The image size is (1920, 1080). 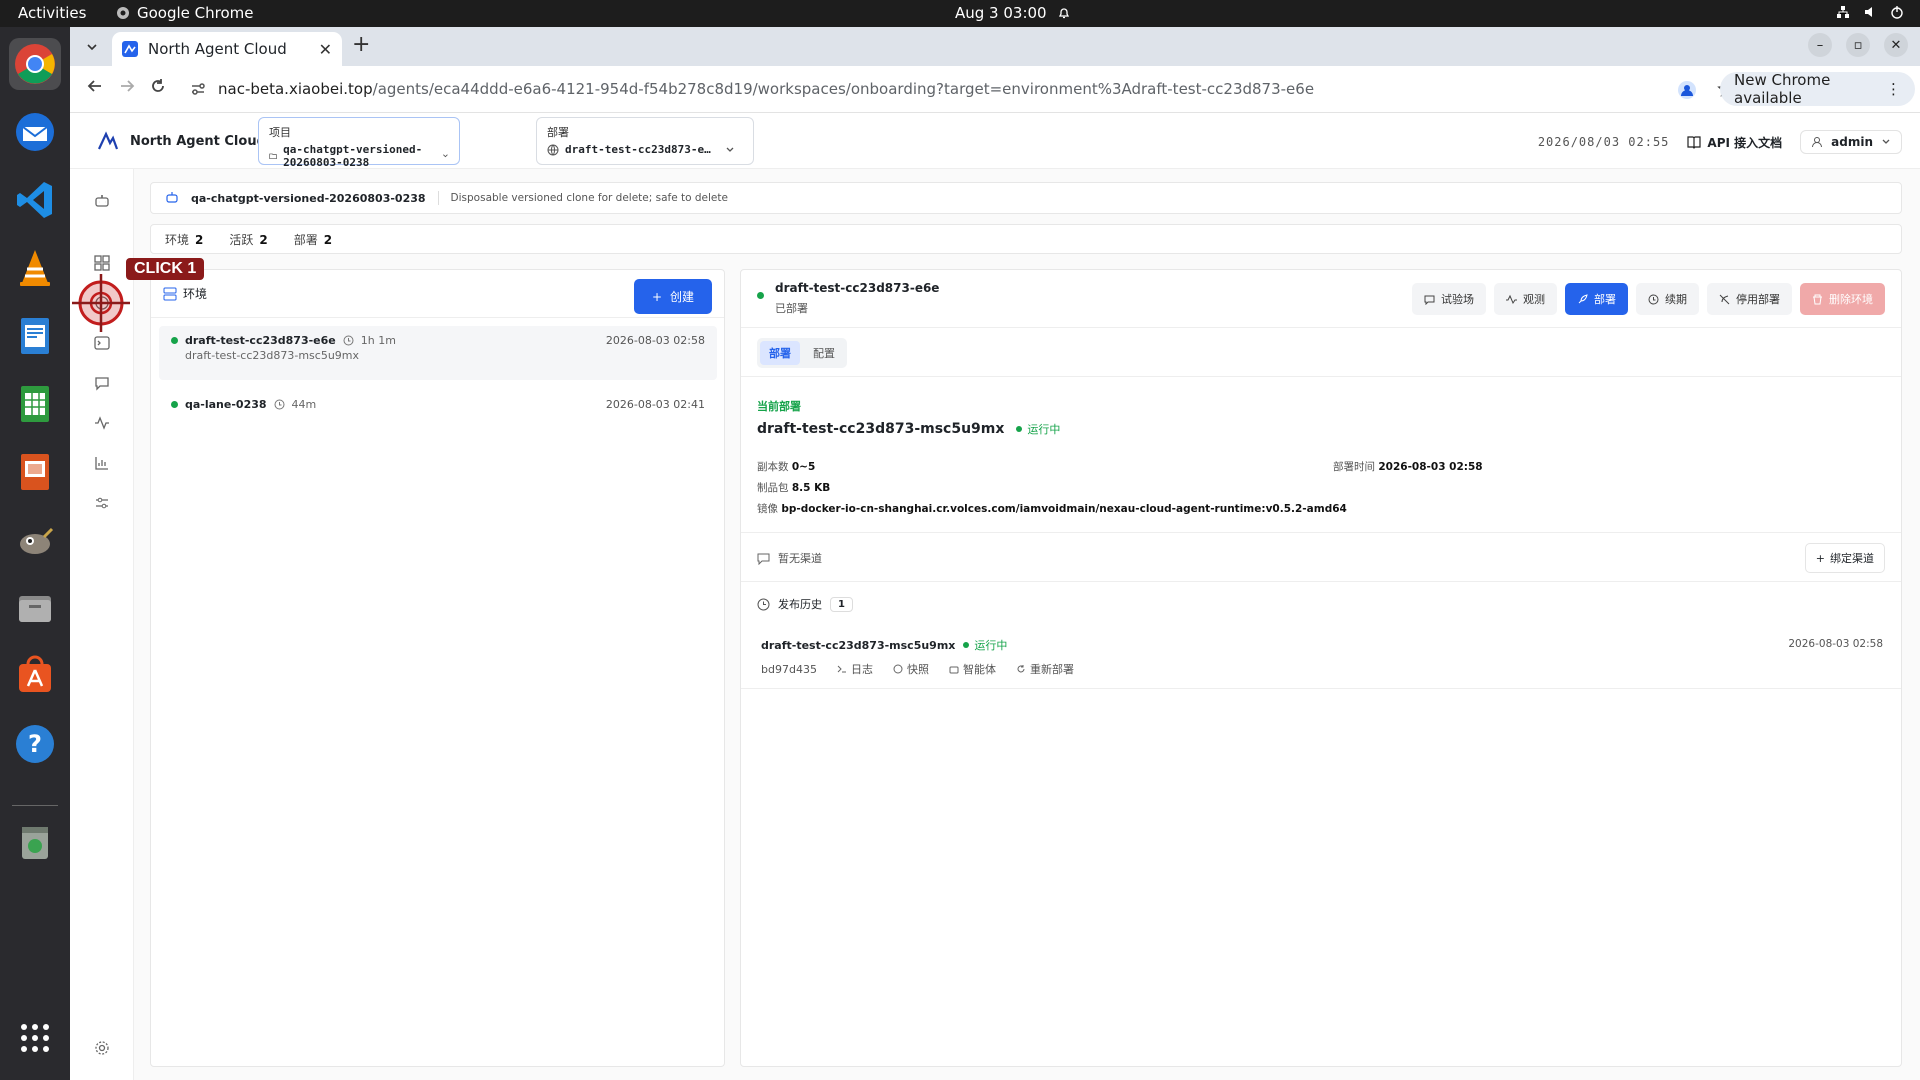 I want to click on delete-environment-button: 删除环境, so click(x=1842, y=299).